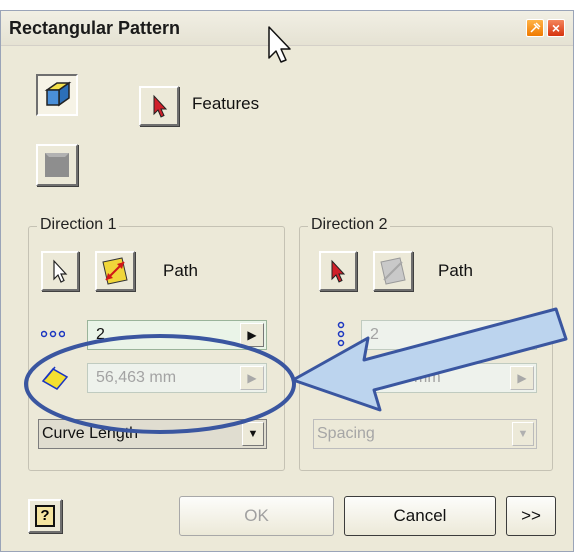 This screenshot has width=574, height=552. I want to click on direction-2-spacing-value: mm, so click(427, 377).